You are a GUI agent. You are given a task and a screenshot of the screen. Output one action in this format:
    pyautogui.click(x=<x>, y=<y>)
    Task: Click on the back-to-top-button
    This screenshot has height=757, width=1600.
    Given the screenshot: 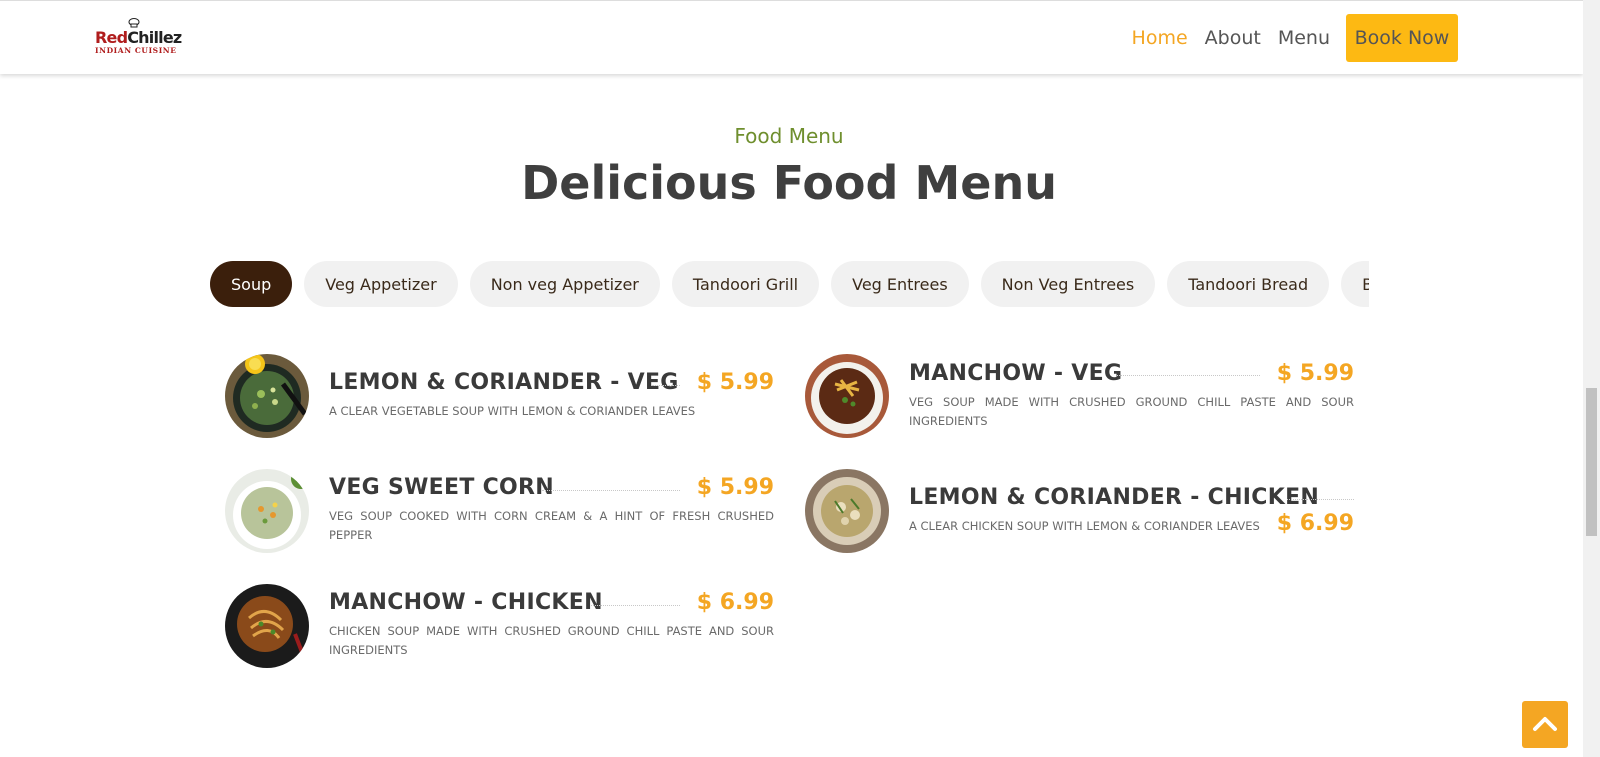 What is the action you would take?
    pyautogui.click(x=1545, y=724)
    